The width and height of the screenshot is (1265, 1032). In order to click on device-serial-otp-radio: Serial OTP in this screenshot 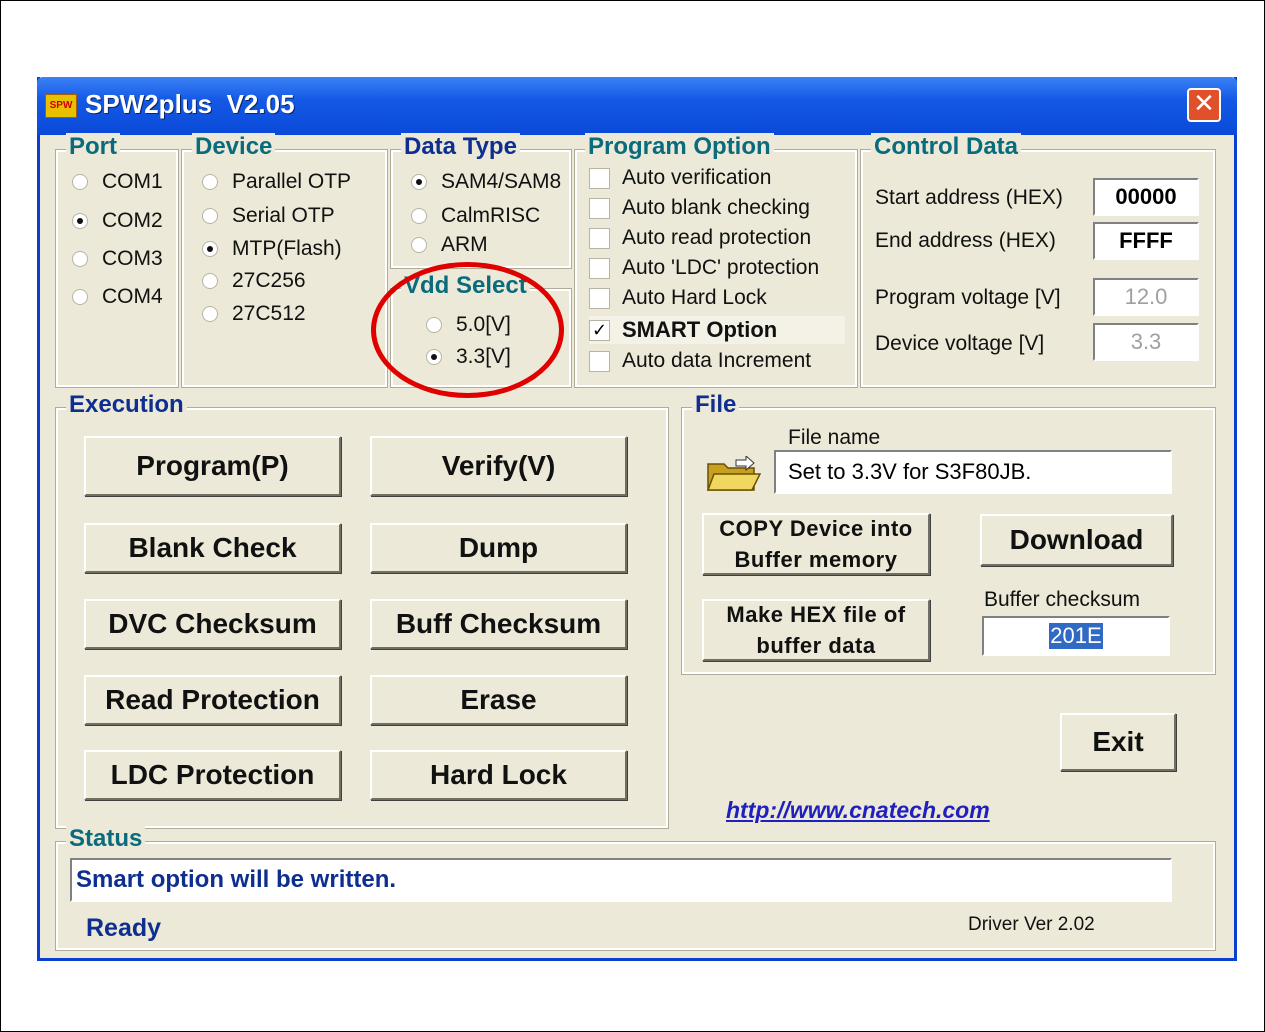, I will do `click(268, 216)`.